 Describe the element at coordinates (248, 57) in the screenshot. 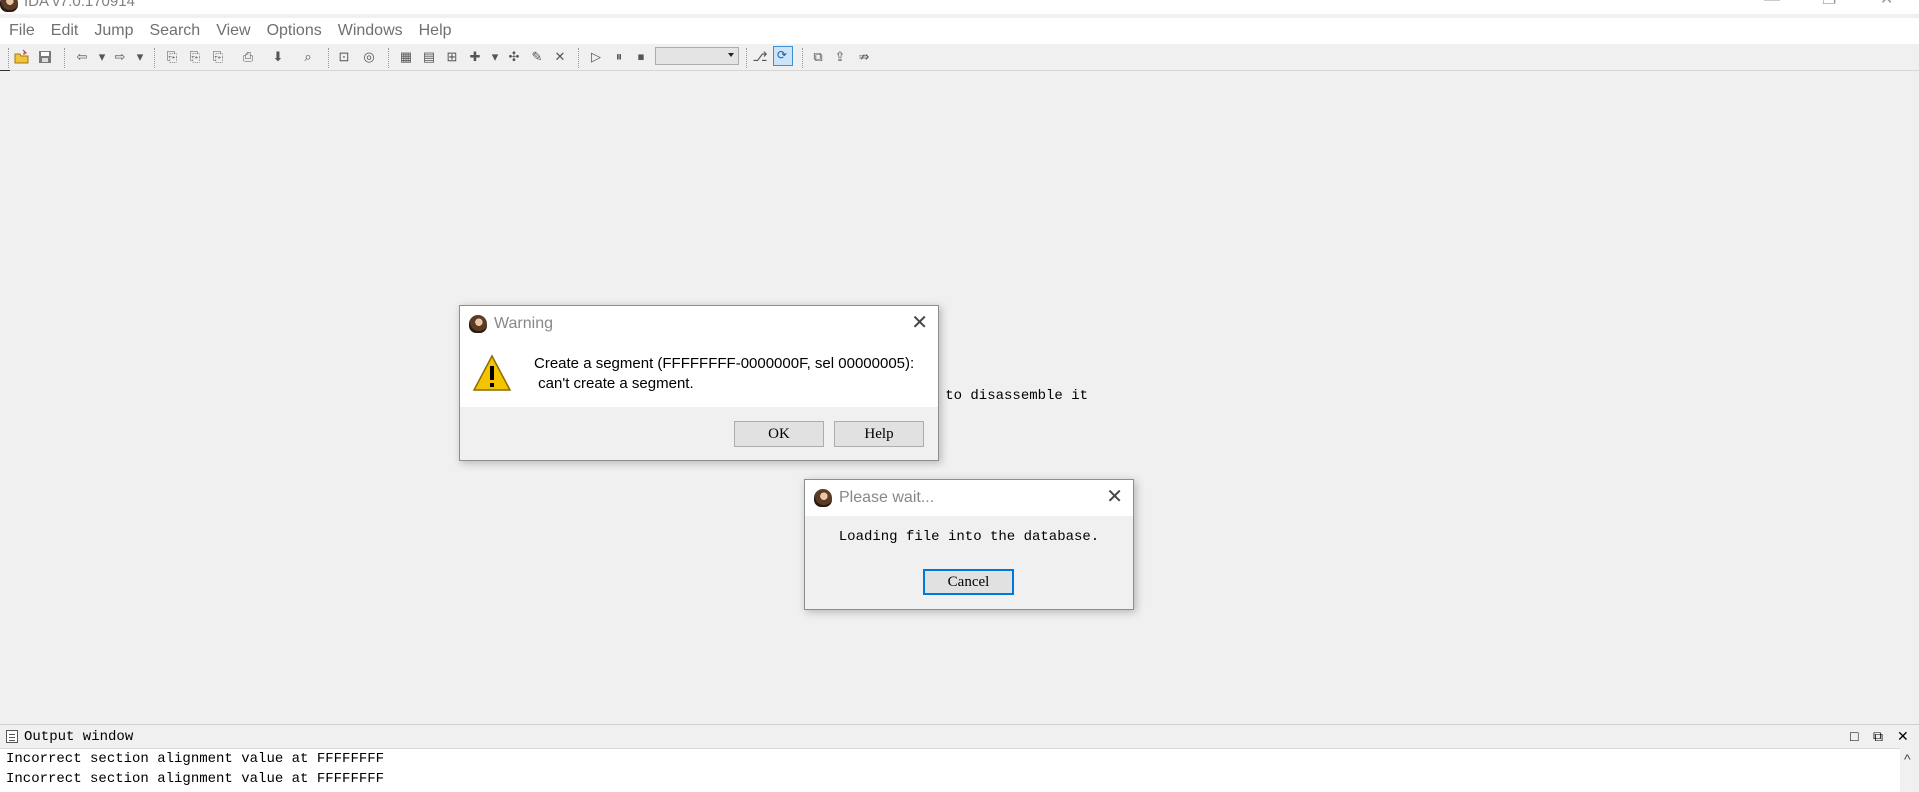

I see `search-next-icon: ⎙` at that location.